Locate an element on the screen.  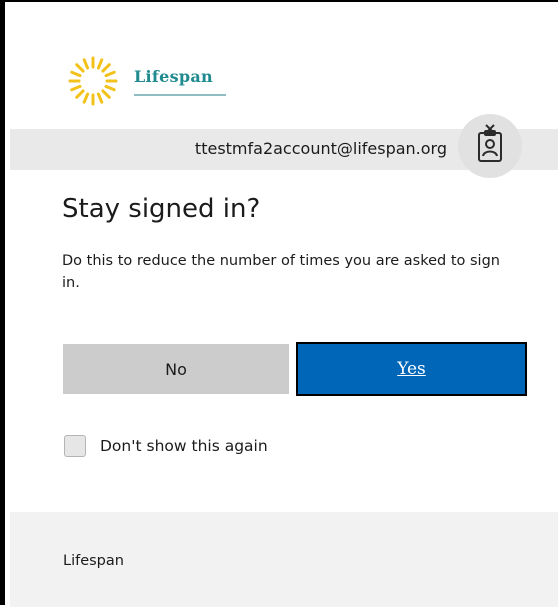
dont-show-again-option: Don't show this again is located at coordinates (166, 446).